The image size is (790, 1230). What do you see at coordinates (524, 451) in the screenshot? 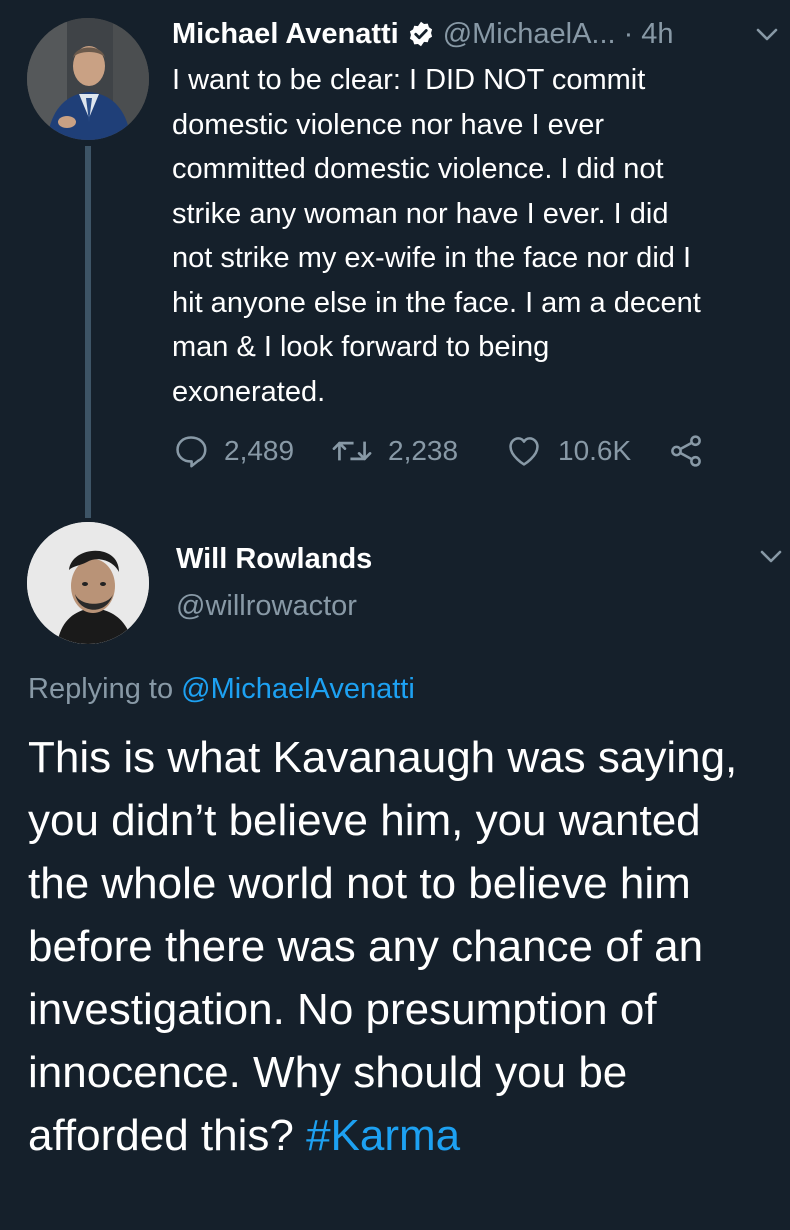
I see `heart-icon` at bounding box center [524, 451].